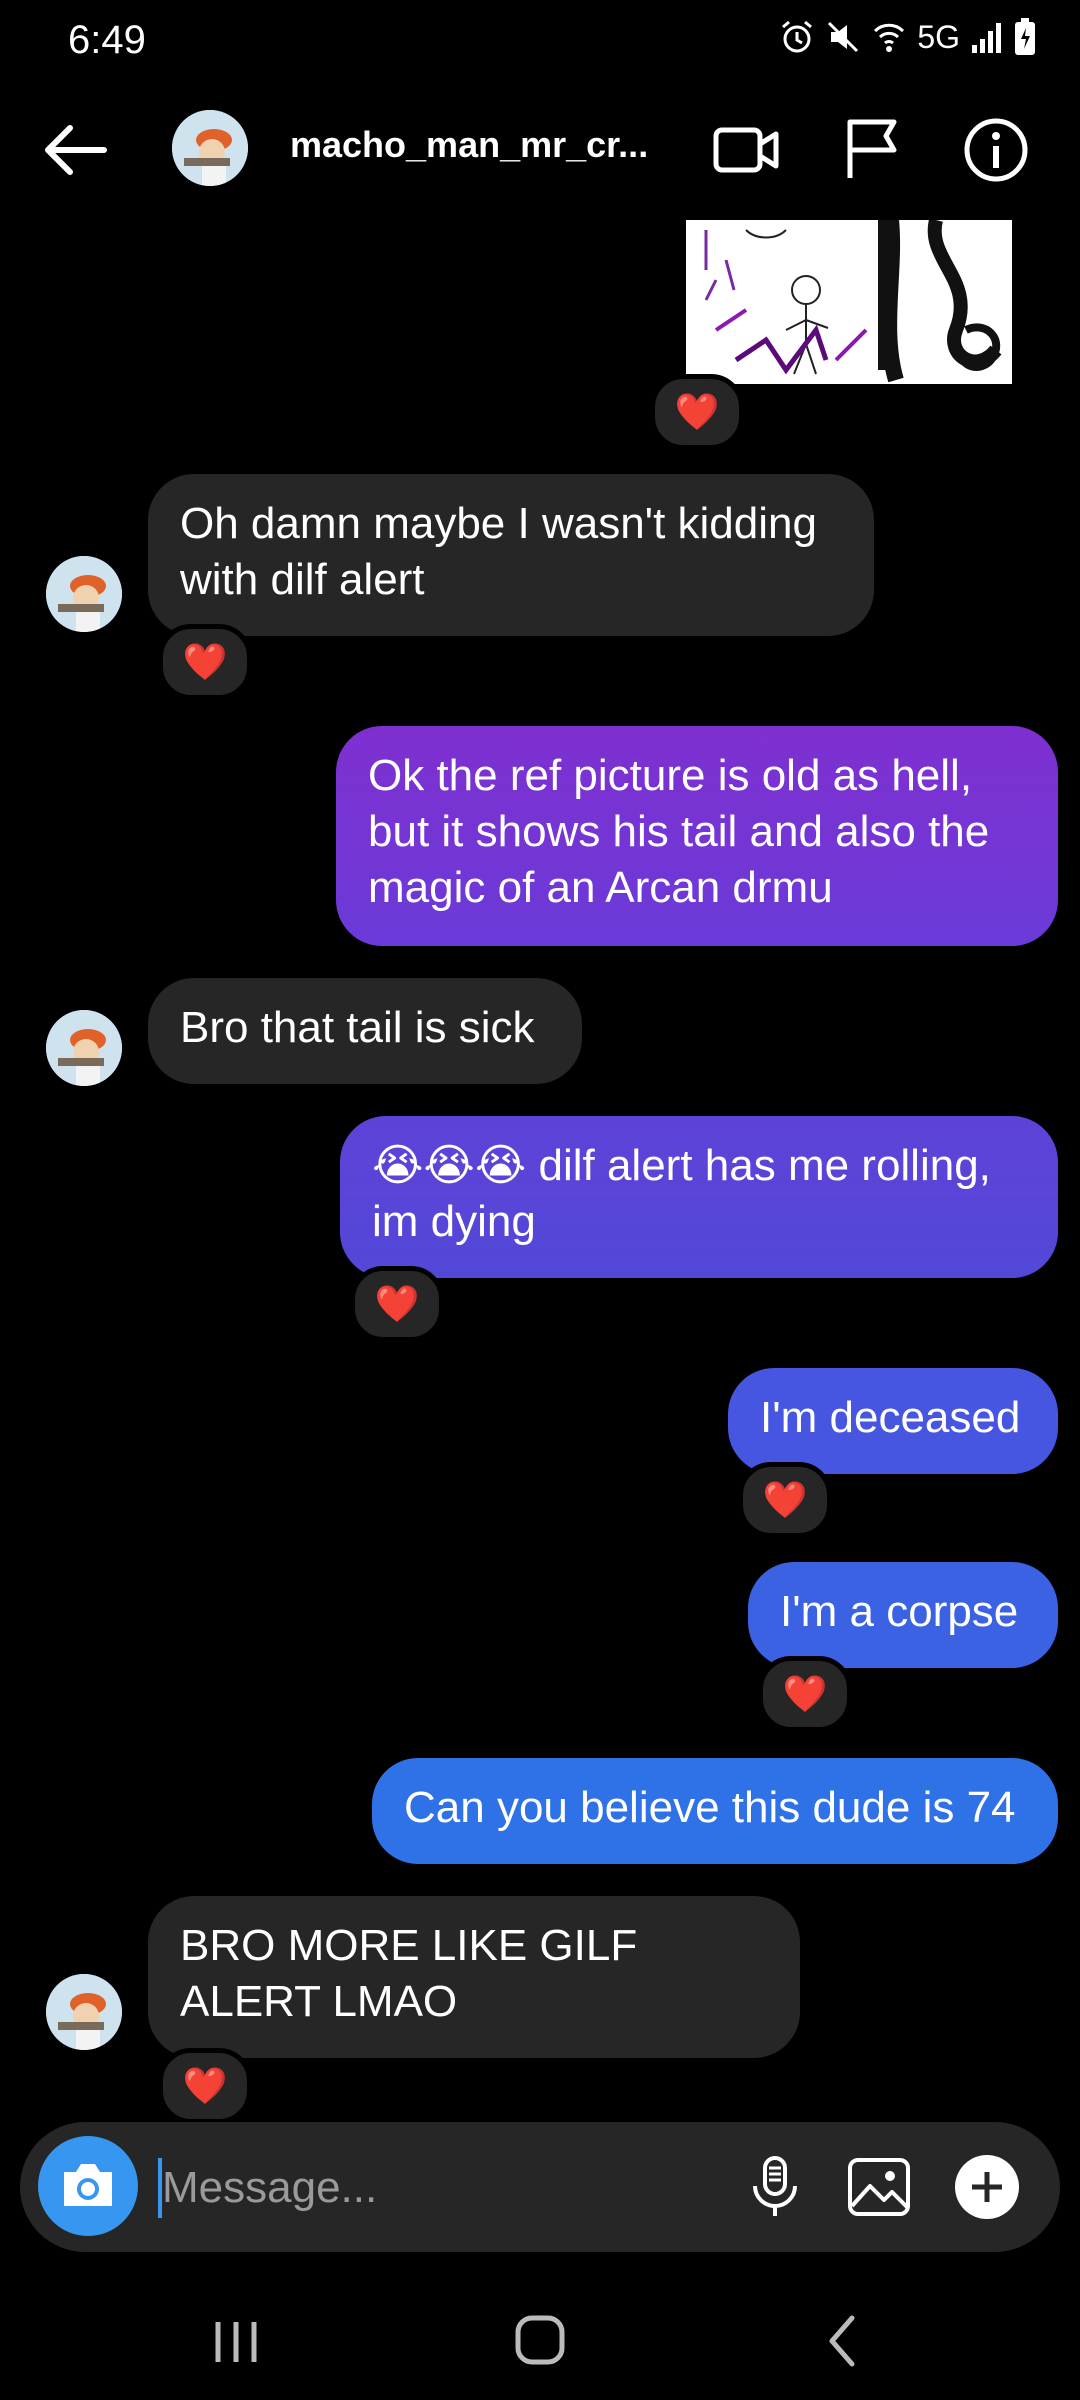 The image size is (1080, 2400). I want to click on back-nav-icon, so click(844, 2341).